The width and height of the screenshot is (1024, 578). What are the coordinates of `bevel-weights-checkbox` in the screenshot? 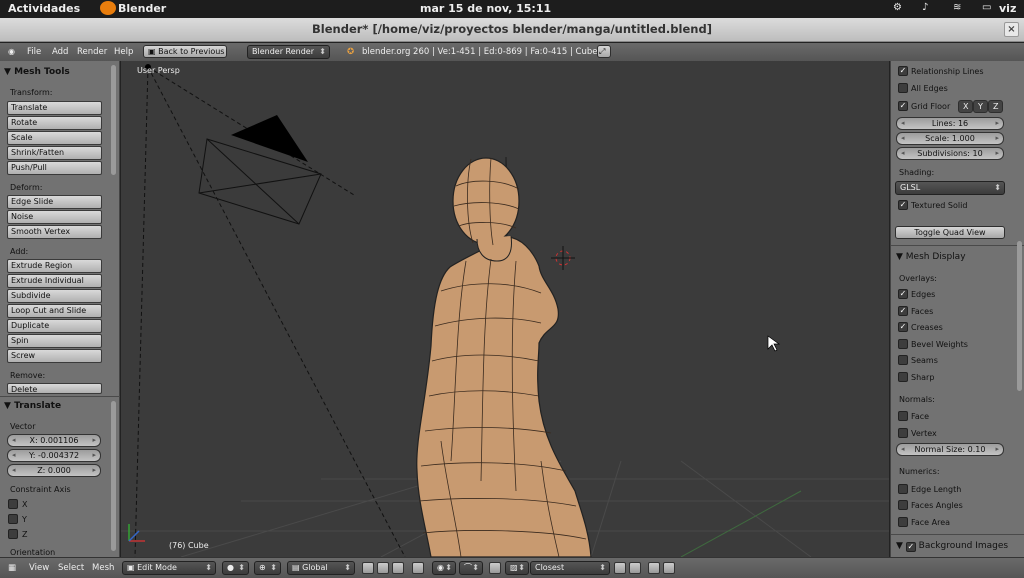 It's located at (903, 344).